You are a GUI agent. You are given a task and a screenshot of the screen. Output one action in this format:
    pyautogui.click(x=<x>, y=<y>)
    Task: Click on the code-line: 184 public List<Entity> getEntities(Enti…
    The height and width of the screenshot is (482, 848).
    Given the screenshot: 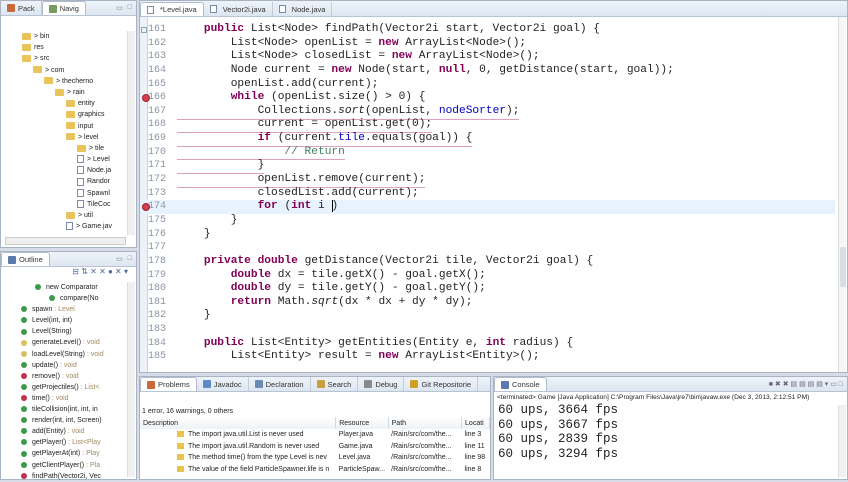 What is the action you would take?
    pyautogui.click(x=487, y=344)
    